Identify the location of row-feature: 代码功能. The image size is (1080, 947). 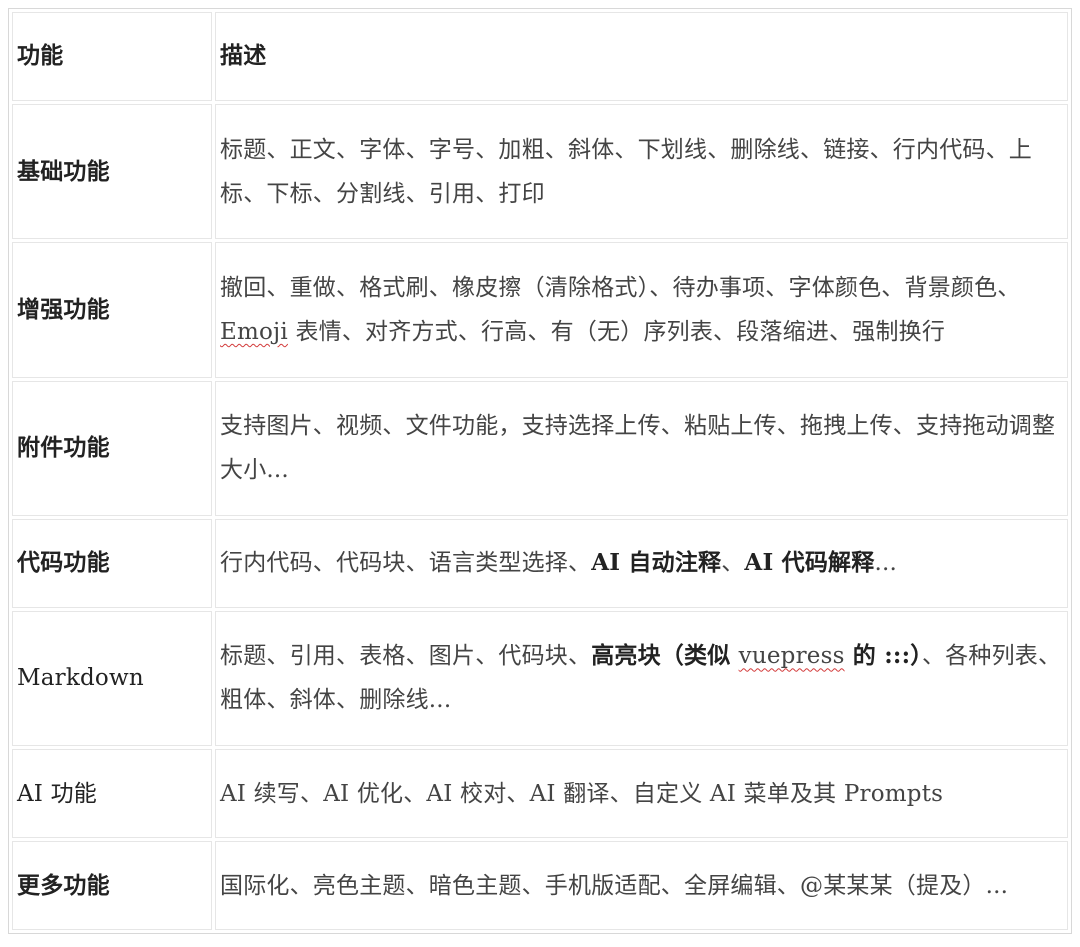
(112, 563).